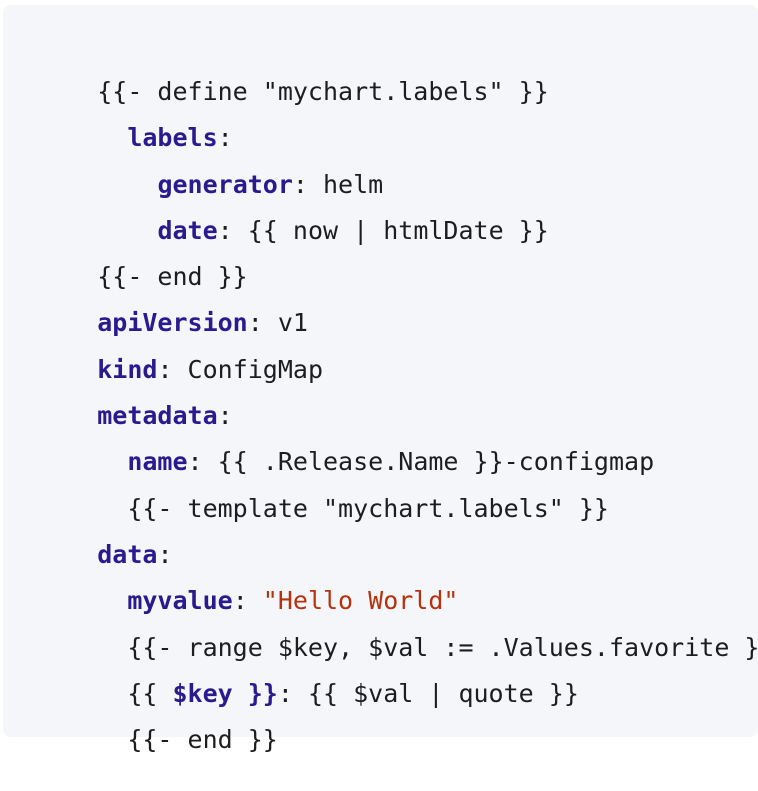 The height and width of the screenshot is (791, 758). What do you see at coordinates (157, 462) in the screenshot?
I see `yaml-key: name` at bounding box center [157, 462].